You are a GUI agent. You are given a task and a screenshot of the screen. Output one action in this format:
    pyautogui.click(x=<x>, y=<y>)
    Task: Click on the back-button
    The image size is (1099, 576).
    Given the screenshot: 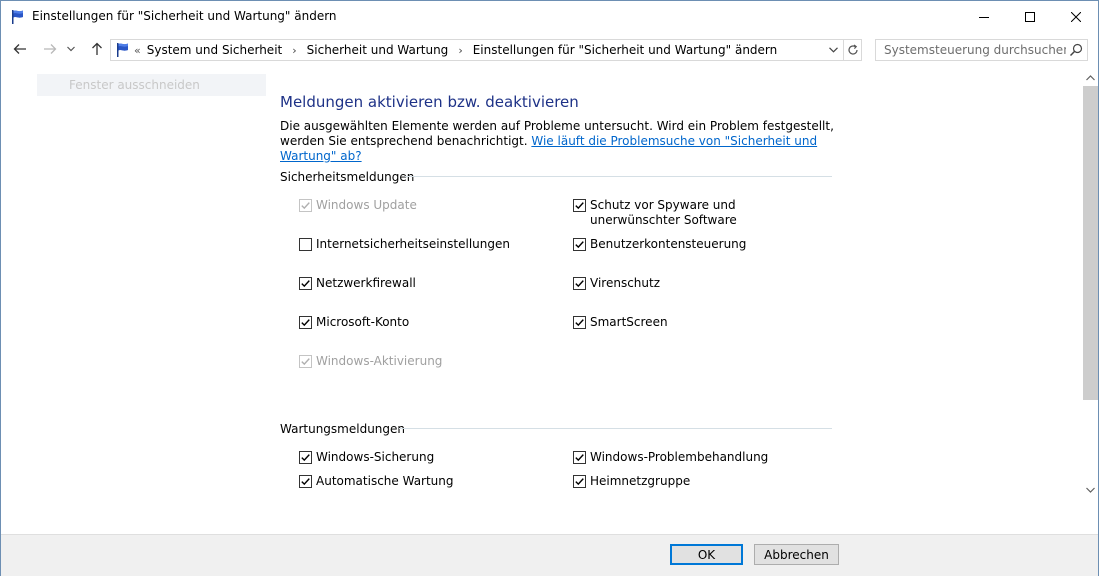 What is the action you would take?
    pyautogui.click(x=20, y=49)
    